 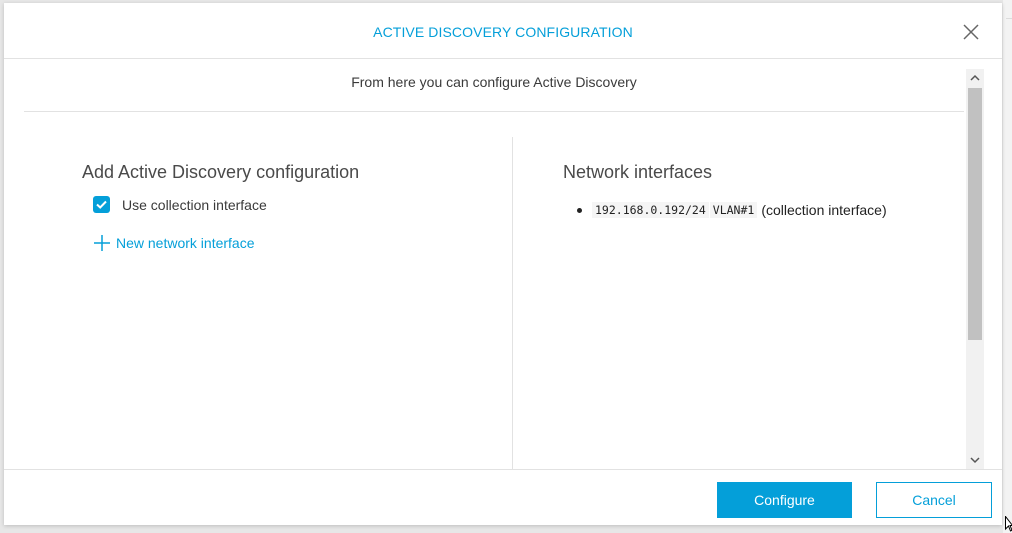 I want to click on new-network-interface-link: New network interface, so click(x=174, y=243).